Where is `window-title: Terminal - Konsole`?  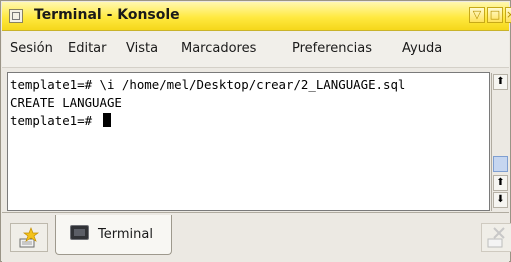
window-title: Terminal - Konsole is located at coordinates (107, 15).